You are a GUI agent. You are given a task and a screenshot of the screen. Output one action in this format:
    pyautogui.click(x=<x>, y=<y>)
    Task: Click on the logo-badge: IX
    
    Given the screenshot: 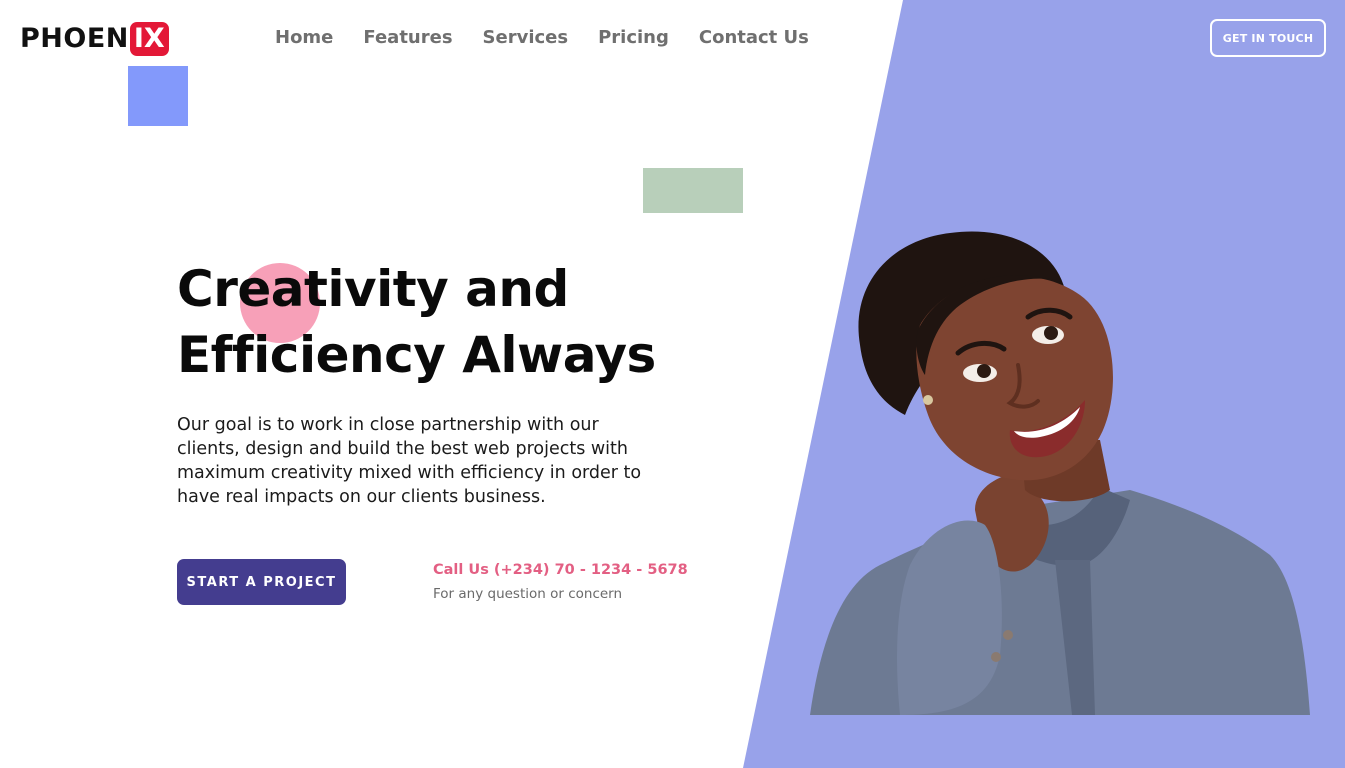 What is the action you would take?
    pyautogui.click(x=149, y=39)
    